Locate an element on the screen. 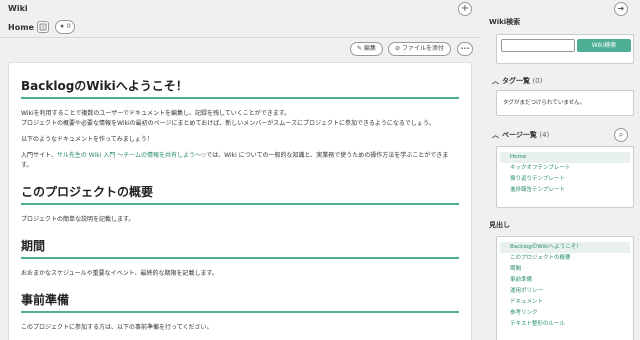 The height and width of the screenshot is (340, 640). tags-section-title: ︿ タグ一覧 (0) is located at coordinates (517, 81).